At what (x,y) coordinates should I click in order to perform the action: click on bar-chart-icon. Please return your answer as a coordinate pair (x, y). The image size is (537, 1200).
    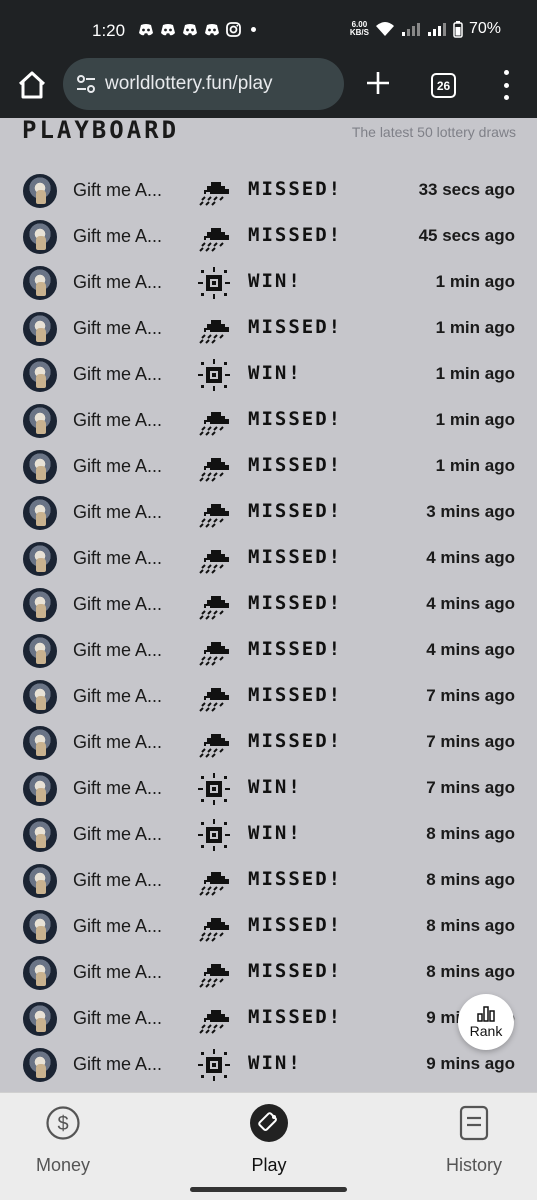
    Looking at the image, I should click on (486, 1013).